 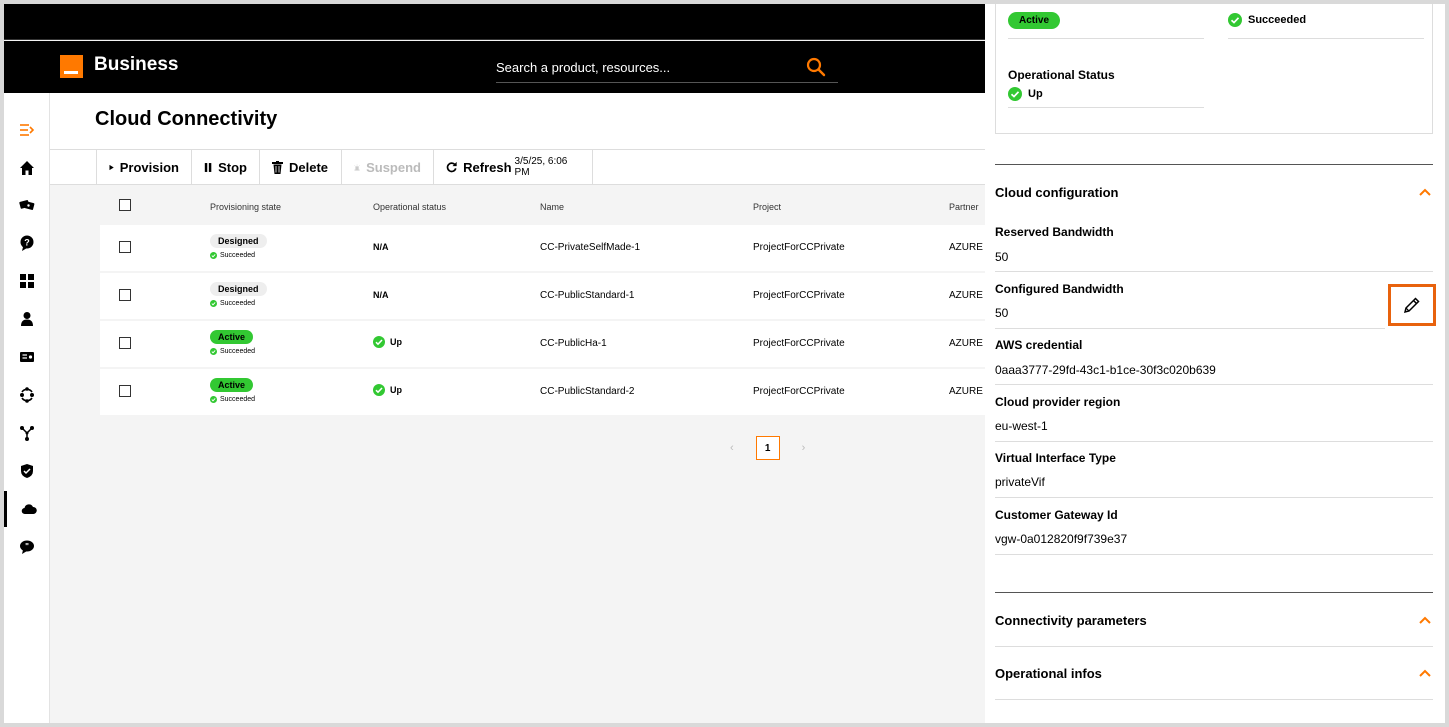 I want to click on op-status-text: Up, so click(x=396, y=390).